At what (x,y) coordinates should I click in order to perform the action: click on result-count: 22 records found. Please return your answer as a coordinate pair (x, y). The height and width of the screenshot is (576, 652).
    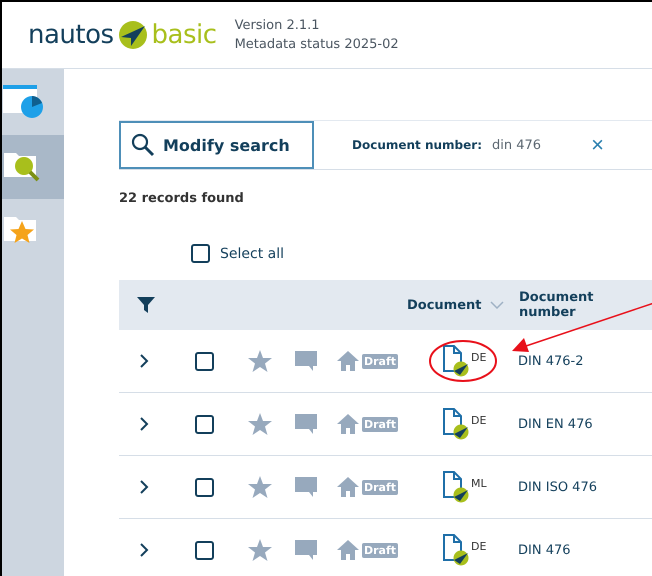
    Looking at the image, I should click on (182, 198).